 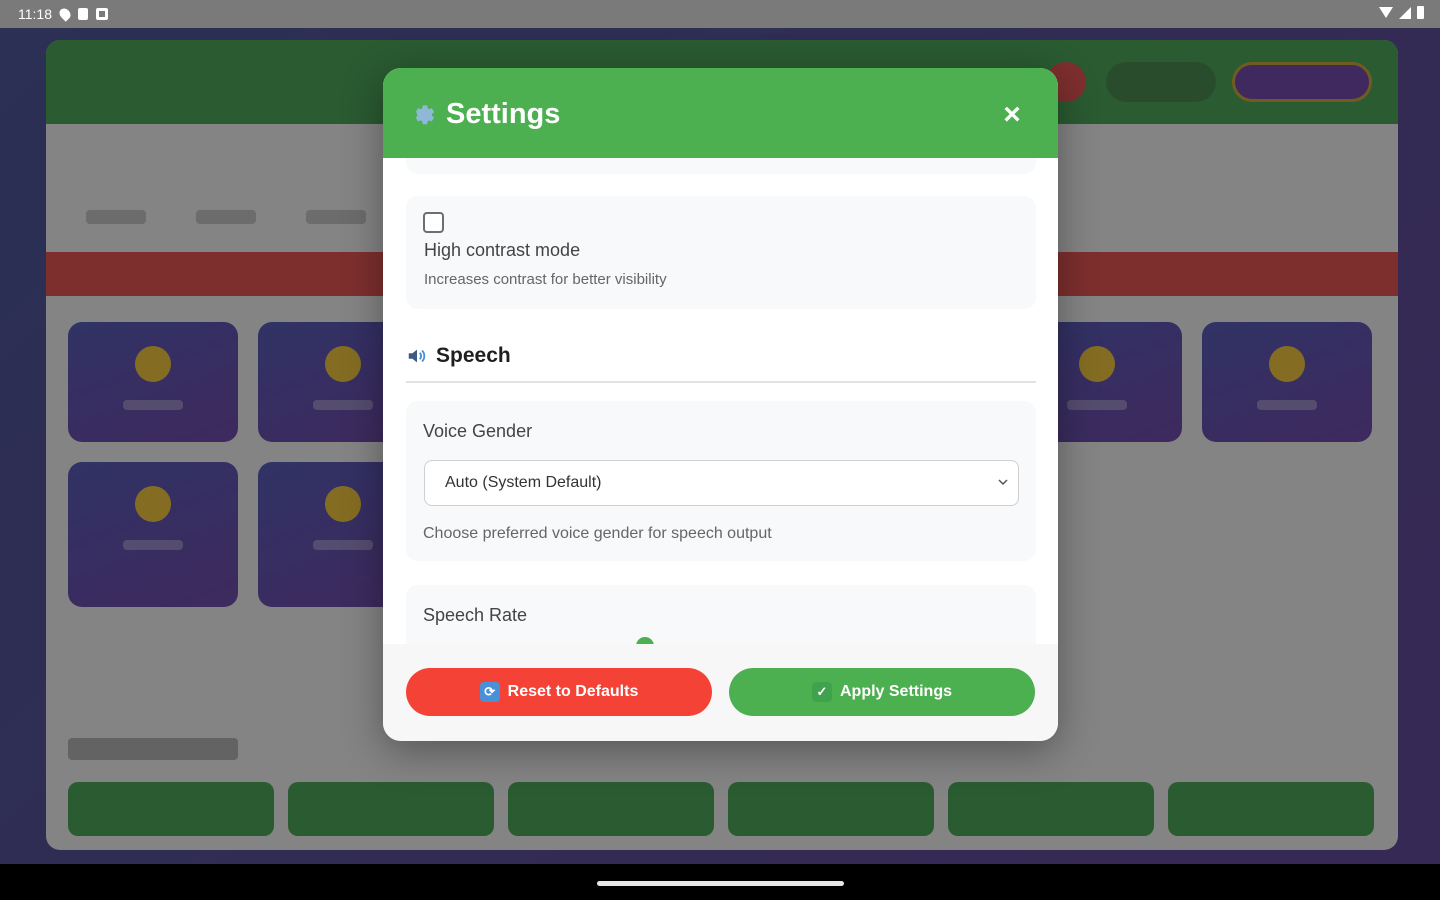 I want to click on status-right, so click(x=1401, y=12).